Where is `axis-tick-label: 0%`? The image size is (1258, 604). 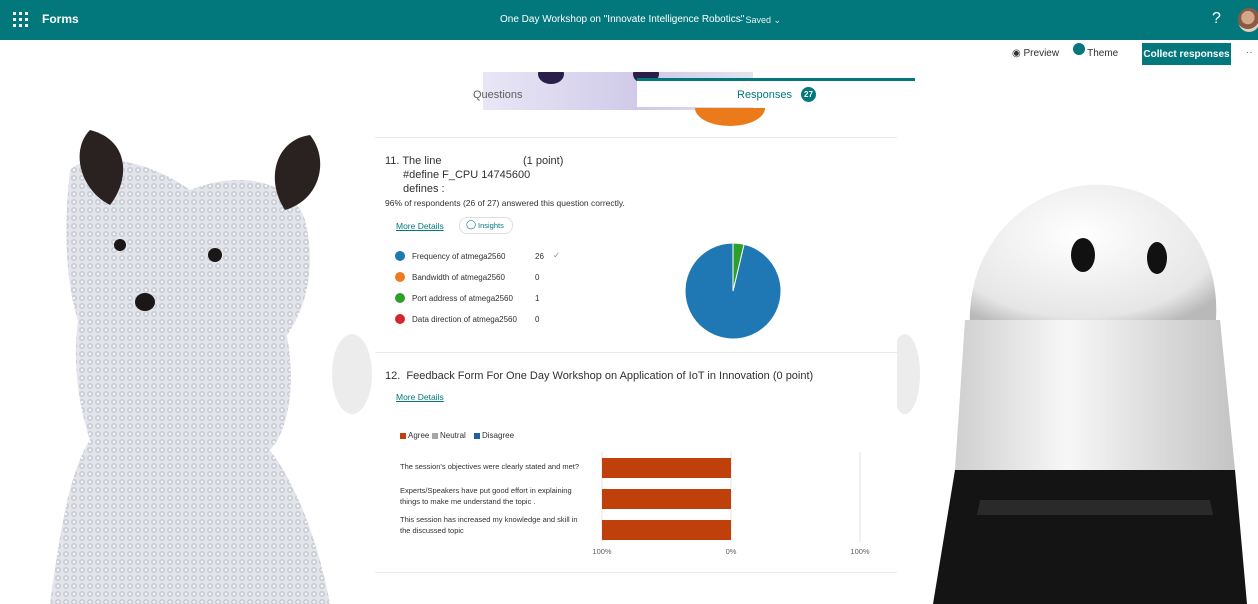
axis-tick-label: 0% is located at coordinates (731, 551).